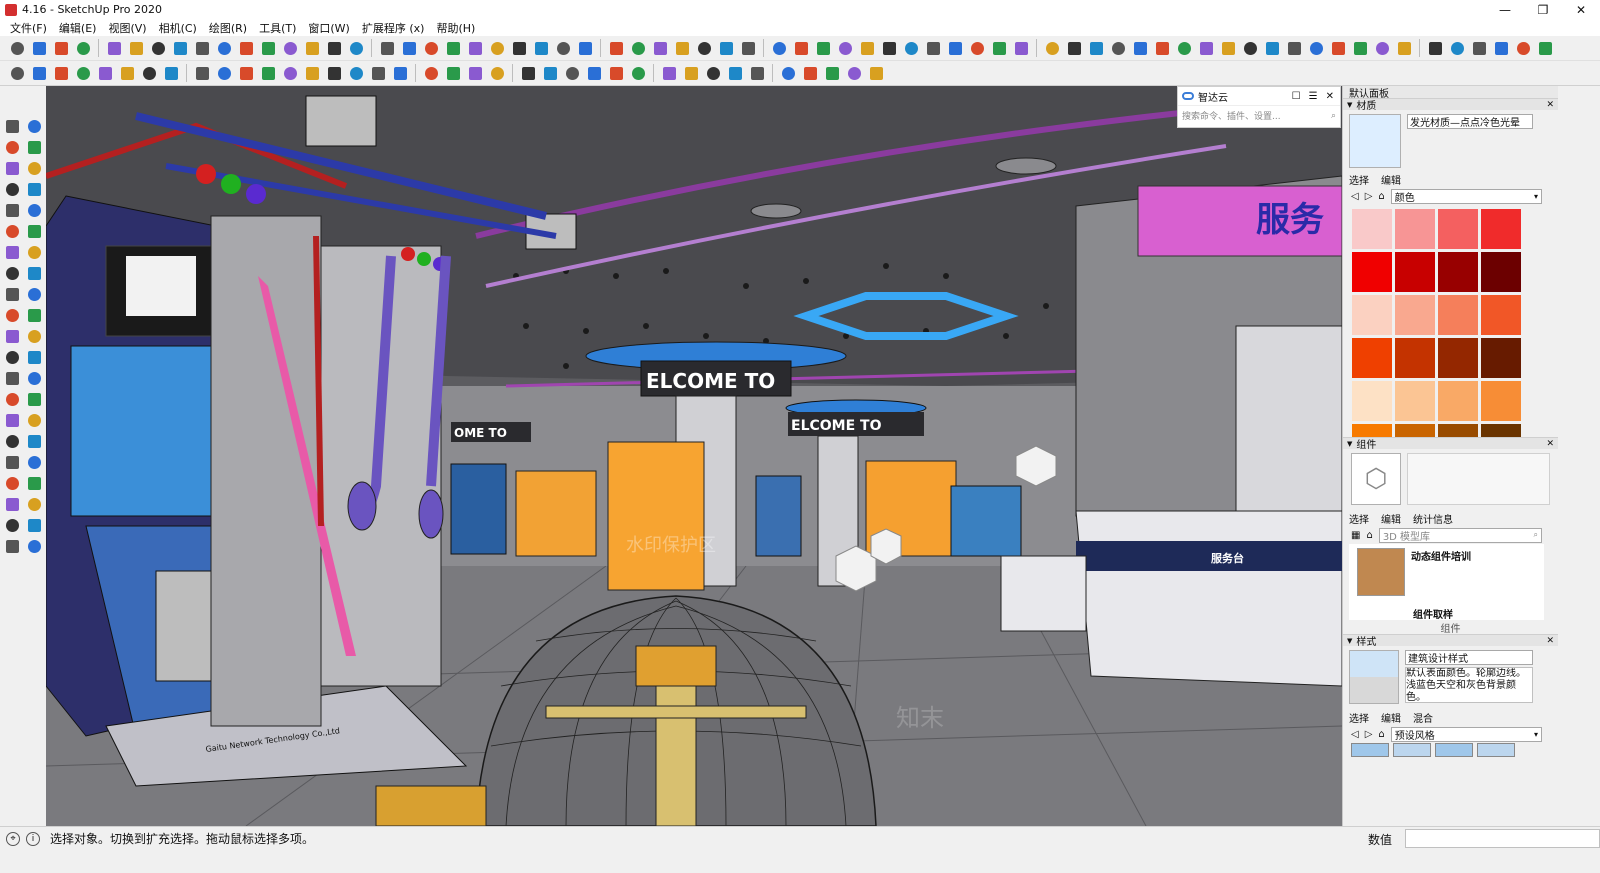 The height and width of the screenshot is (873, 1600). Describe the element at coordinates (1446, 575) in the screenshot. I see `list-item: 动态组件培训` at that location.